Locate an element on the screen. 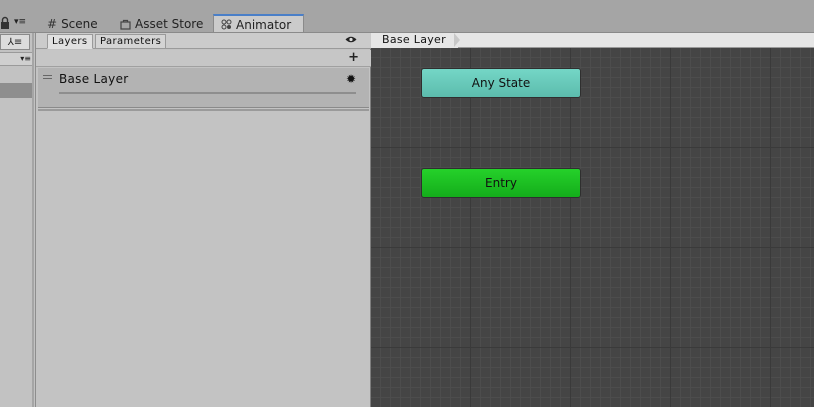  layers-panel-tabs: Layers Parameters is located at coordinates (203, 41).